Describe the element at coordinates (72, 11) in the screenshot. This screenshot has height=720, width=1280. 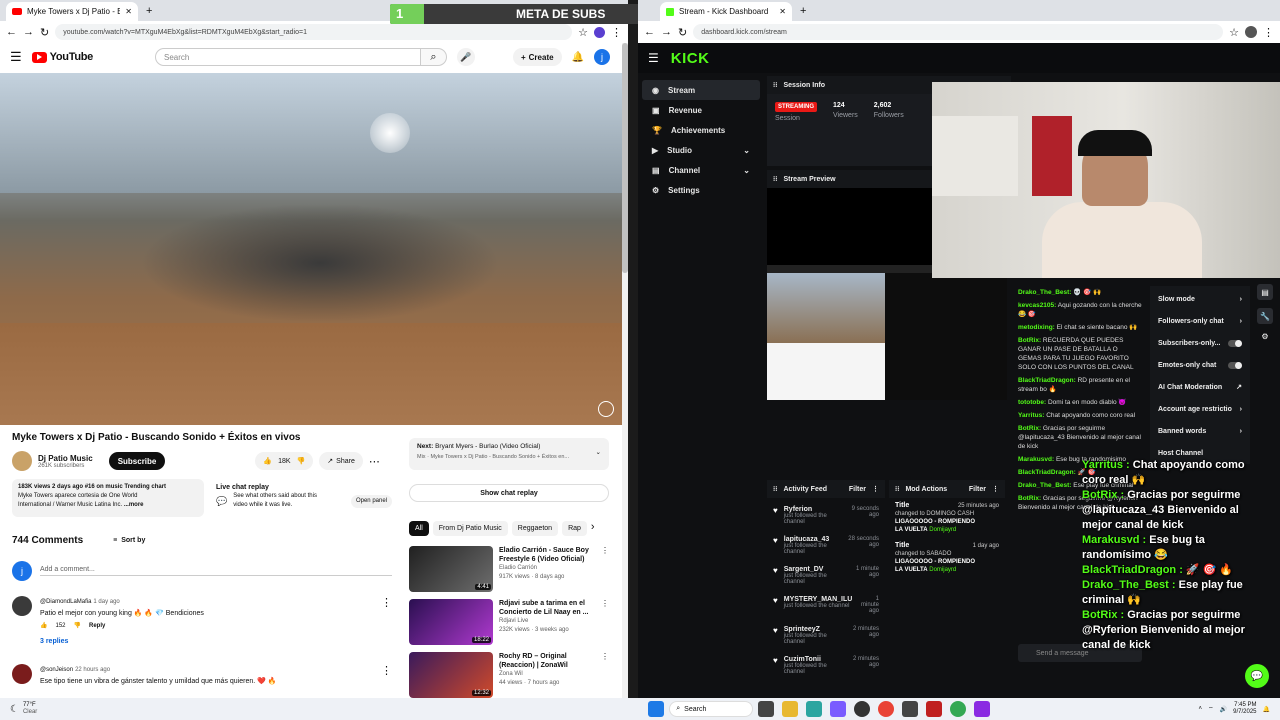
I see `browser-tab-youtube: Myke Towers x Dj Patio - B ✕` at that location.